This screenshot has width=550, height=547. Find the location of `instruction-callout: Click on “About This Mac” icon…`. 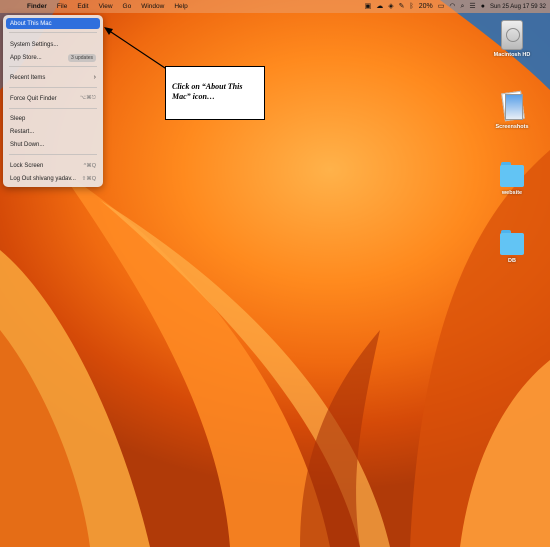

instruction-callout: Click on “About This Mac” icon… is located at coordinates (215, 93).